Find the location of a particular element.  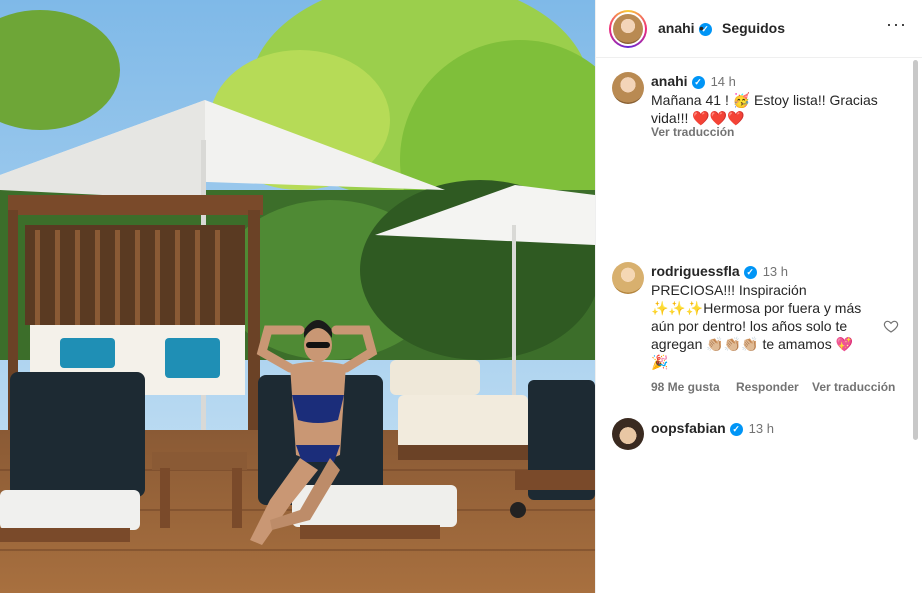

following-button: Seguidos is located at coordinates (753, 28).